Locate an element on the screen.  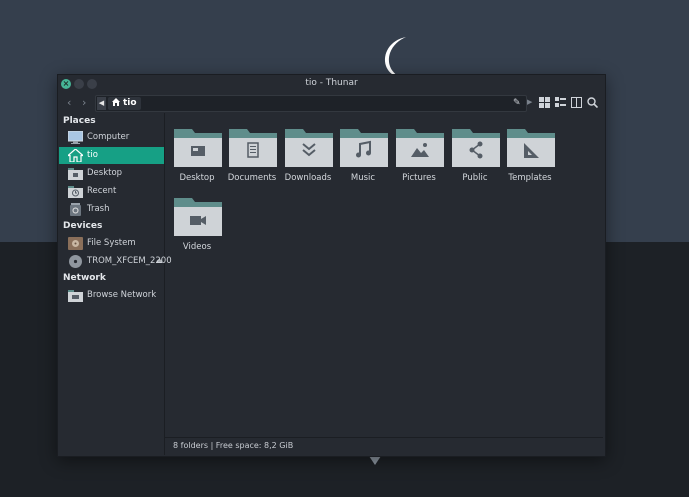
music-folder-icon is located at coordinates (364, 148).